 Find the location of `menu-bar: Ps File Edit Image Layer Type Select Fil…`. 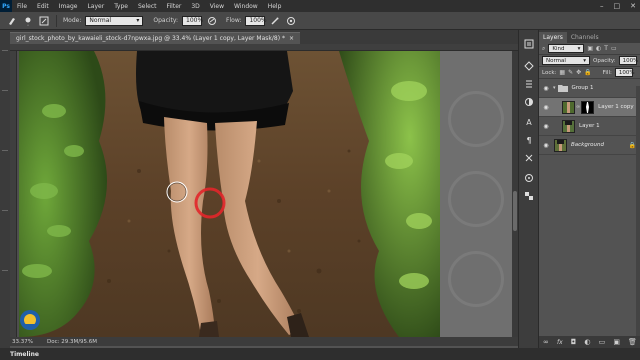

menu-bar: Ps File Edit Image Layer Type Select Fil… is located at coordinates (320, 6).